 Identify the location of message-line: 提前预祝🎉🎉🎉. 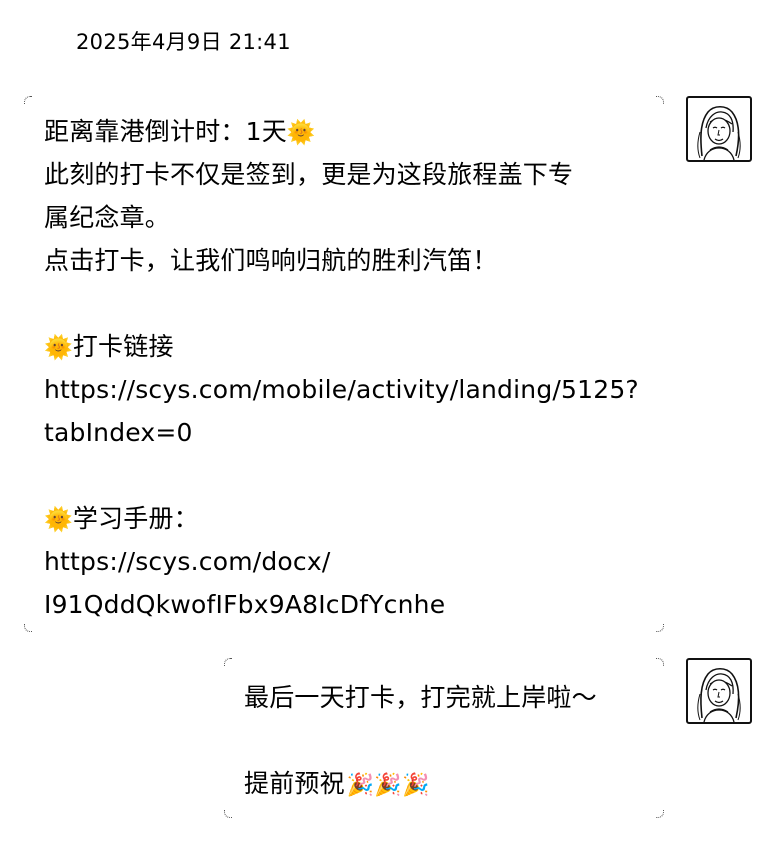
(420, 783).